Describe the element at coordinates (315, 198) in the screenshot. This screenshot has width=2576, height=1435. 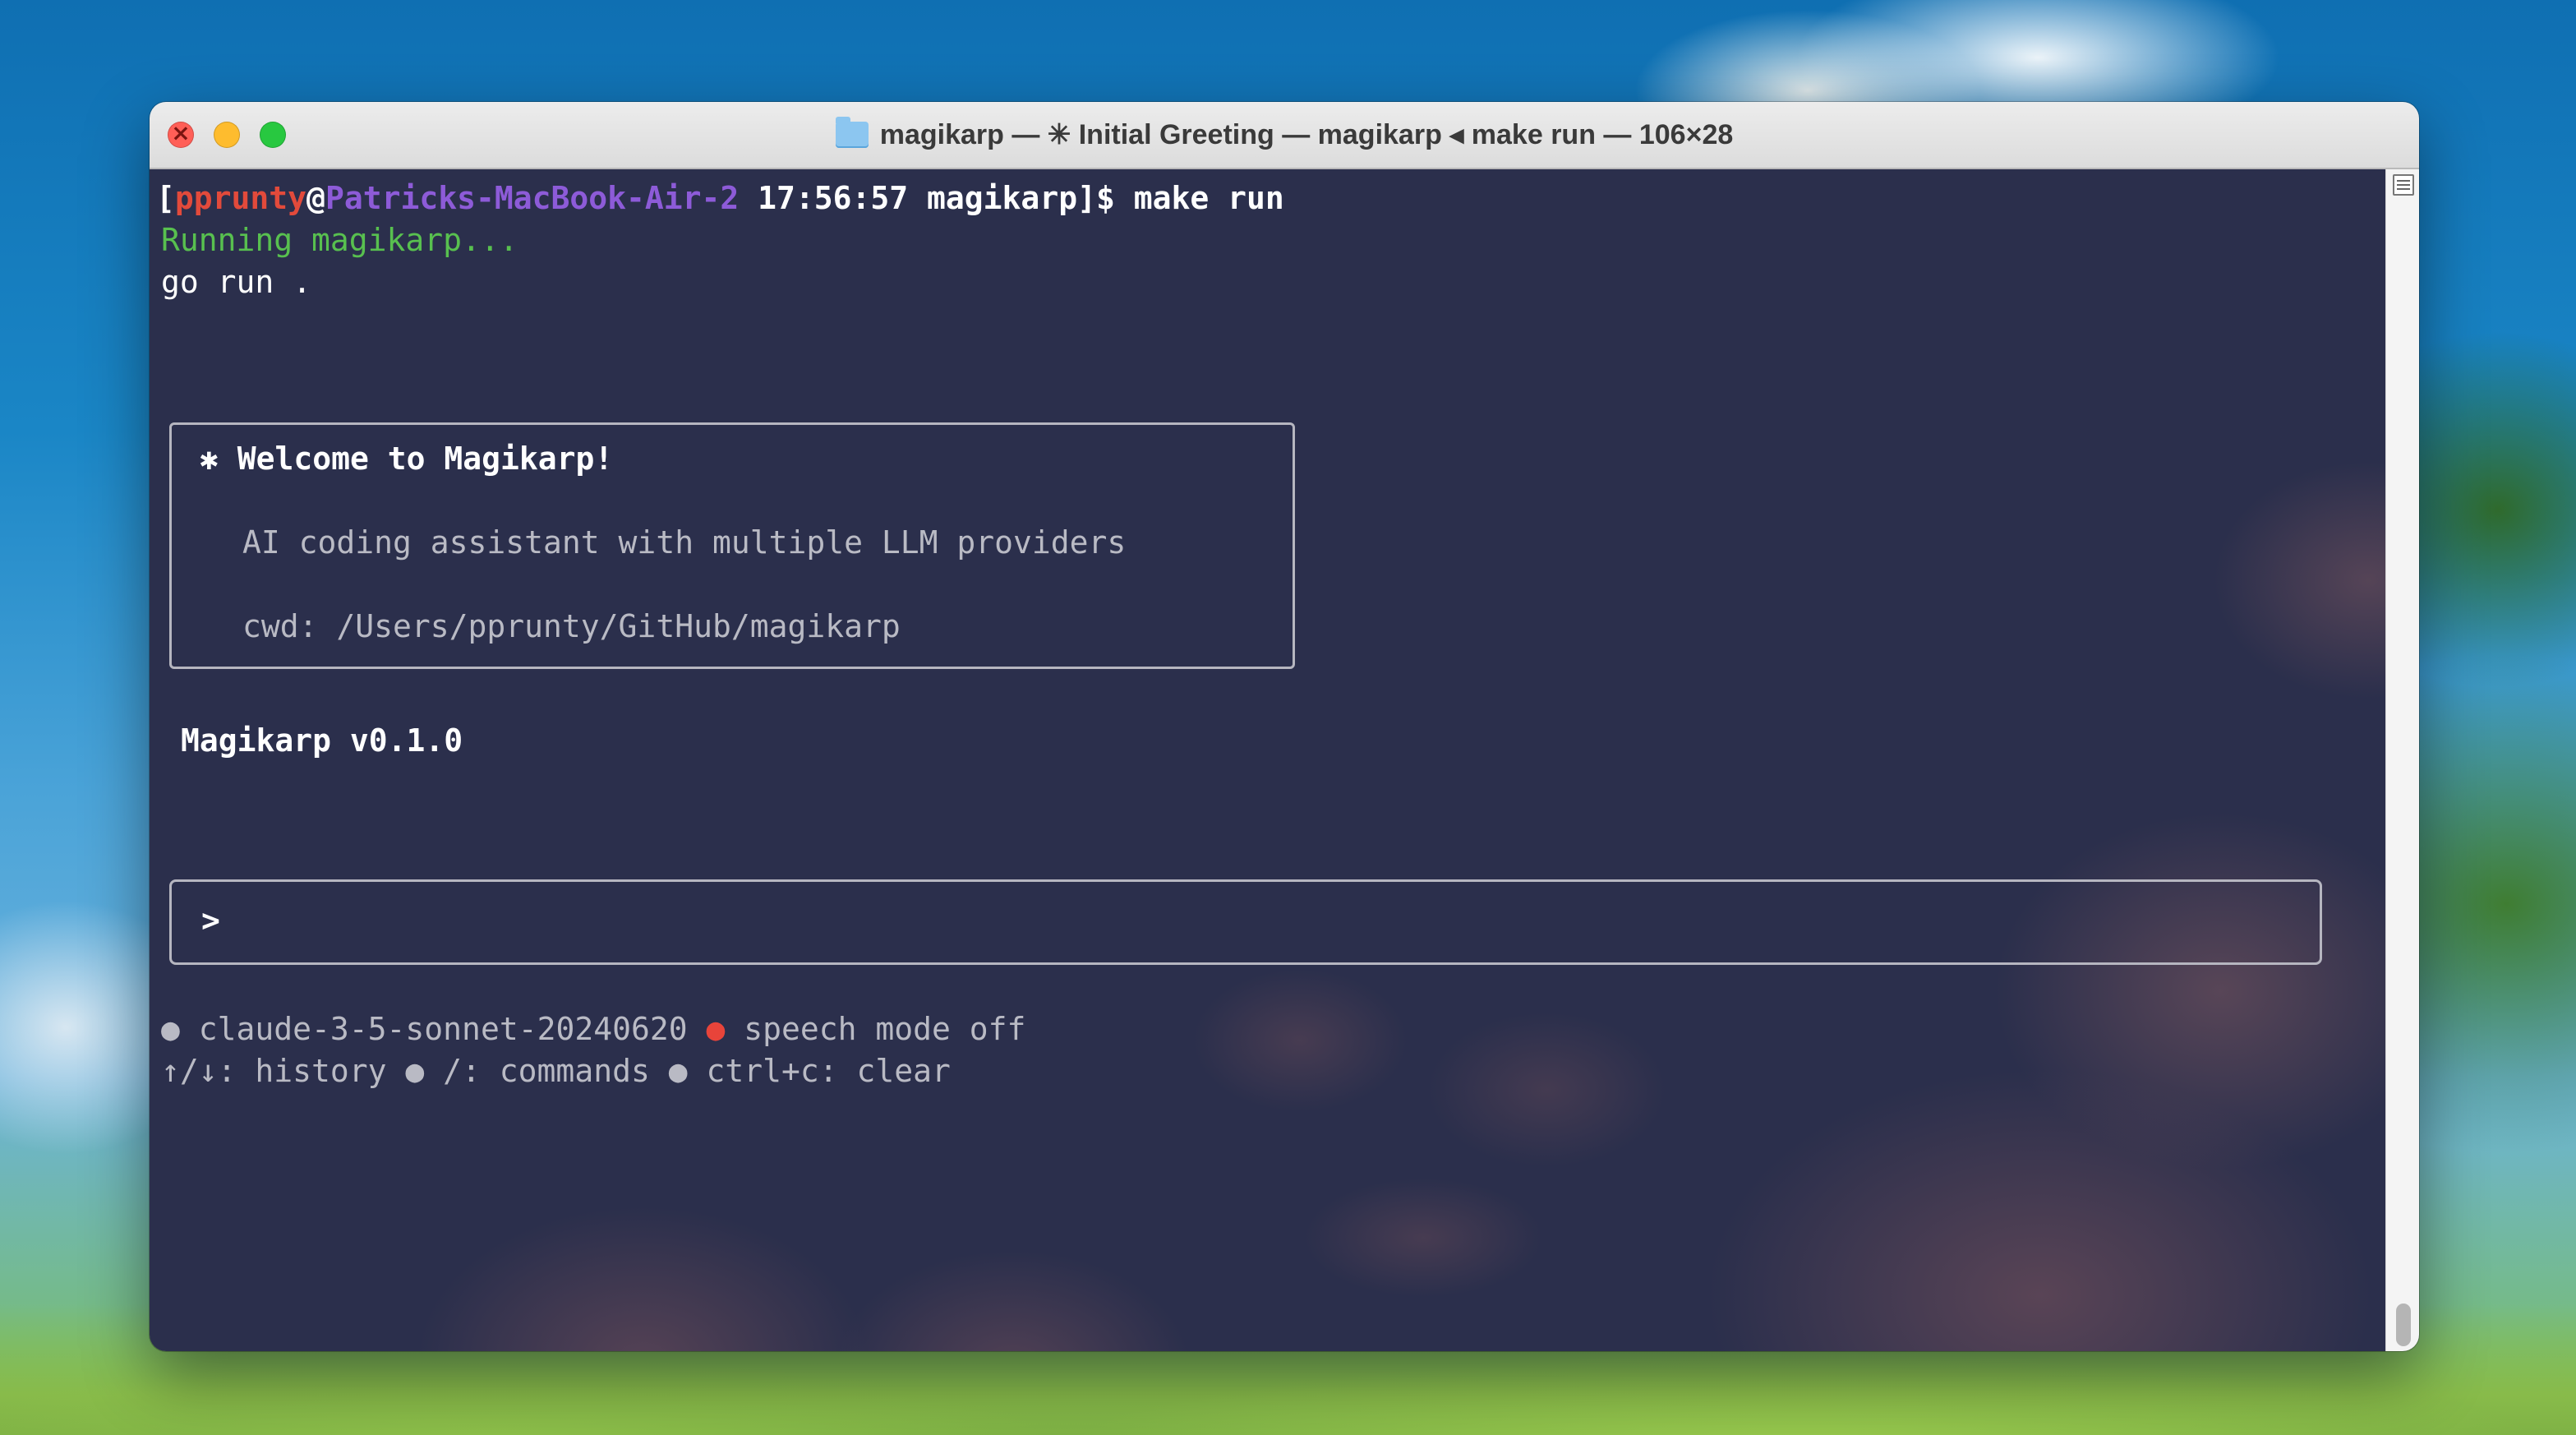
I see `prompt-at: @` at that location.